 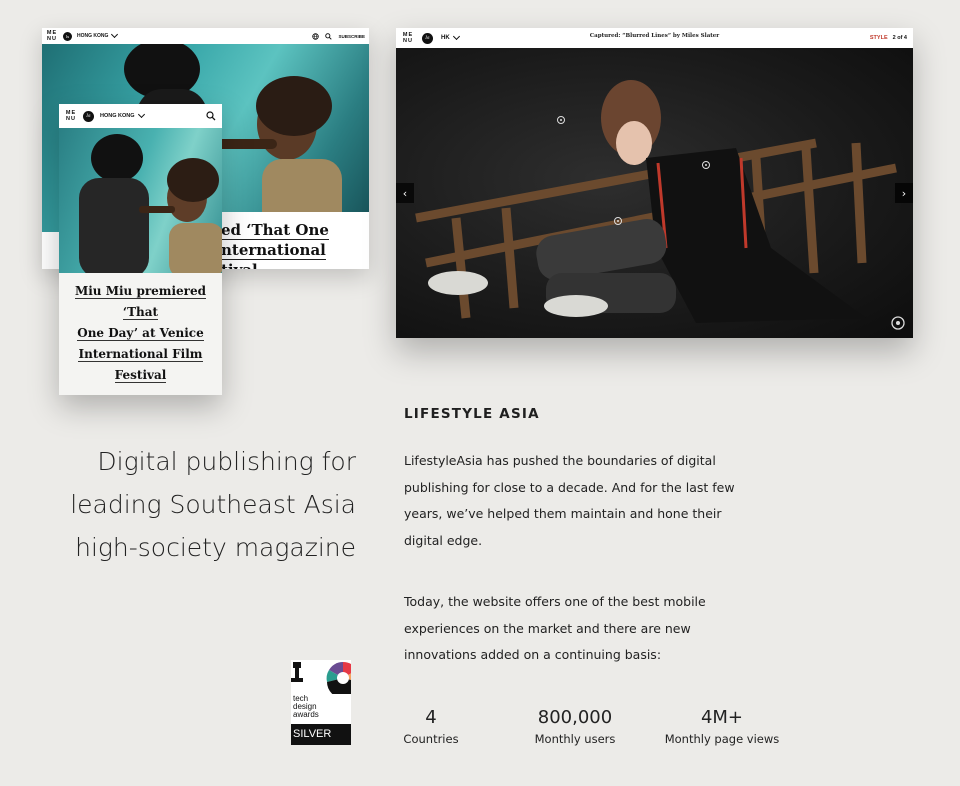 What do you see at coordinates (291, 240) in the screenshot?
I see `article-headline: ed ‘That One nternational tival` at bounding box center [291, 240].